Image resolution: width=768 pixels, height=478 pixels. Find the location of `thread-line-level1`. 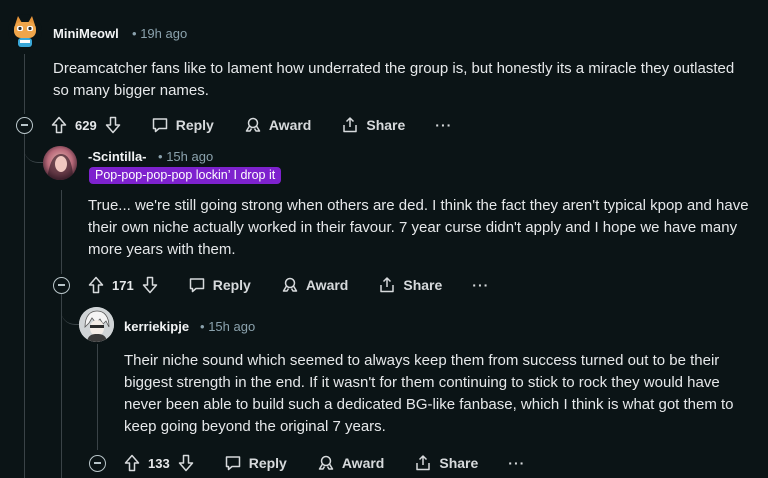

thread-line-level1 is located at coordinates (61, 232).